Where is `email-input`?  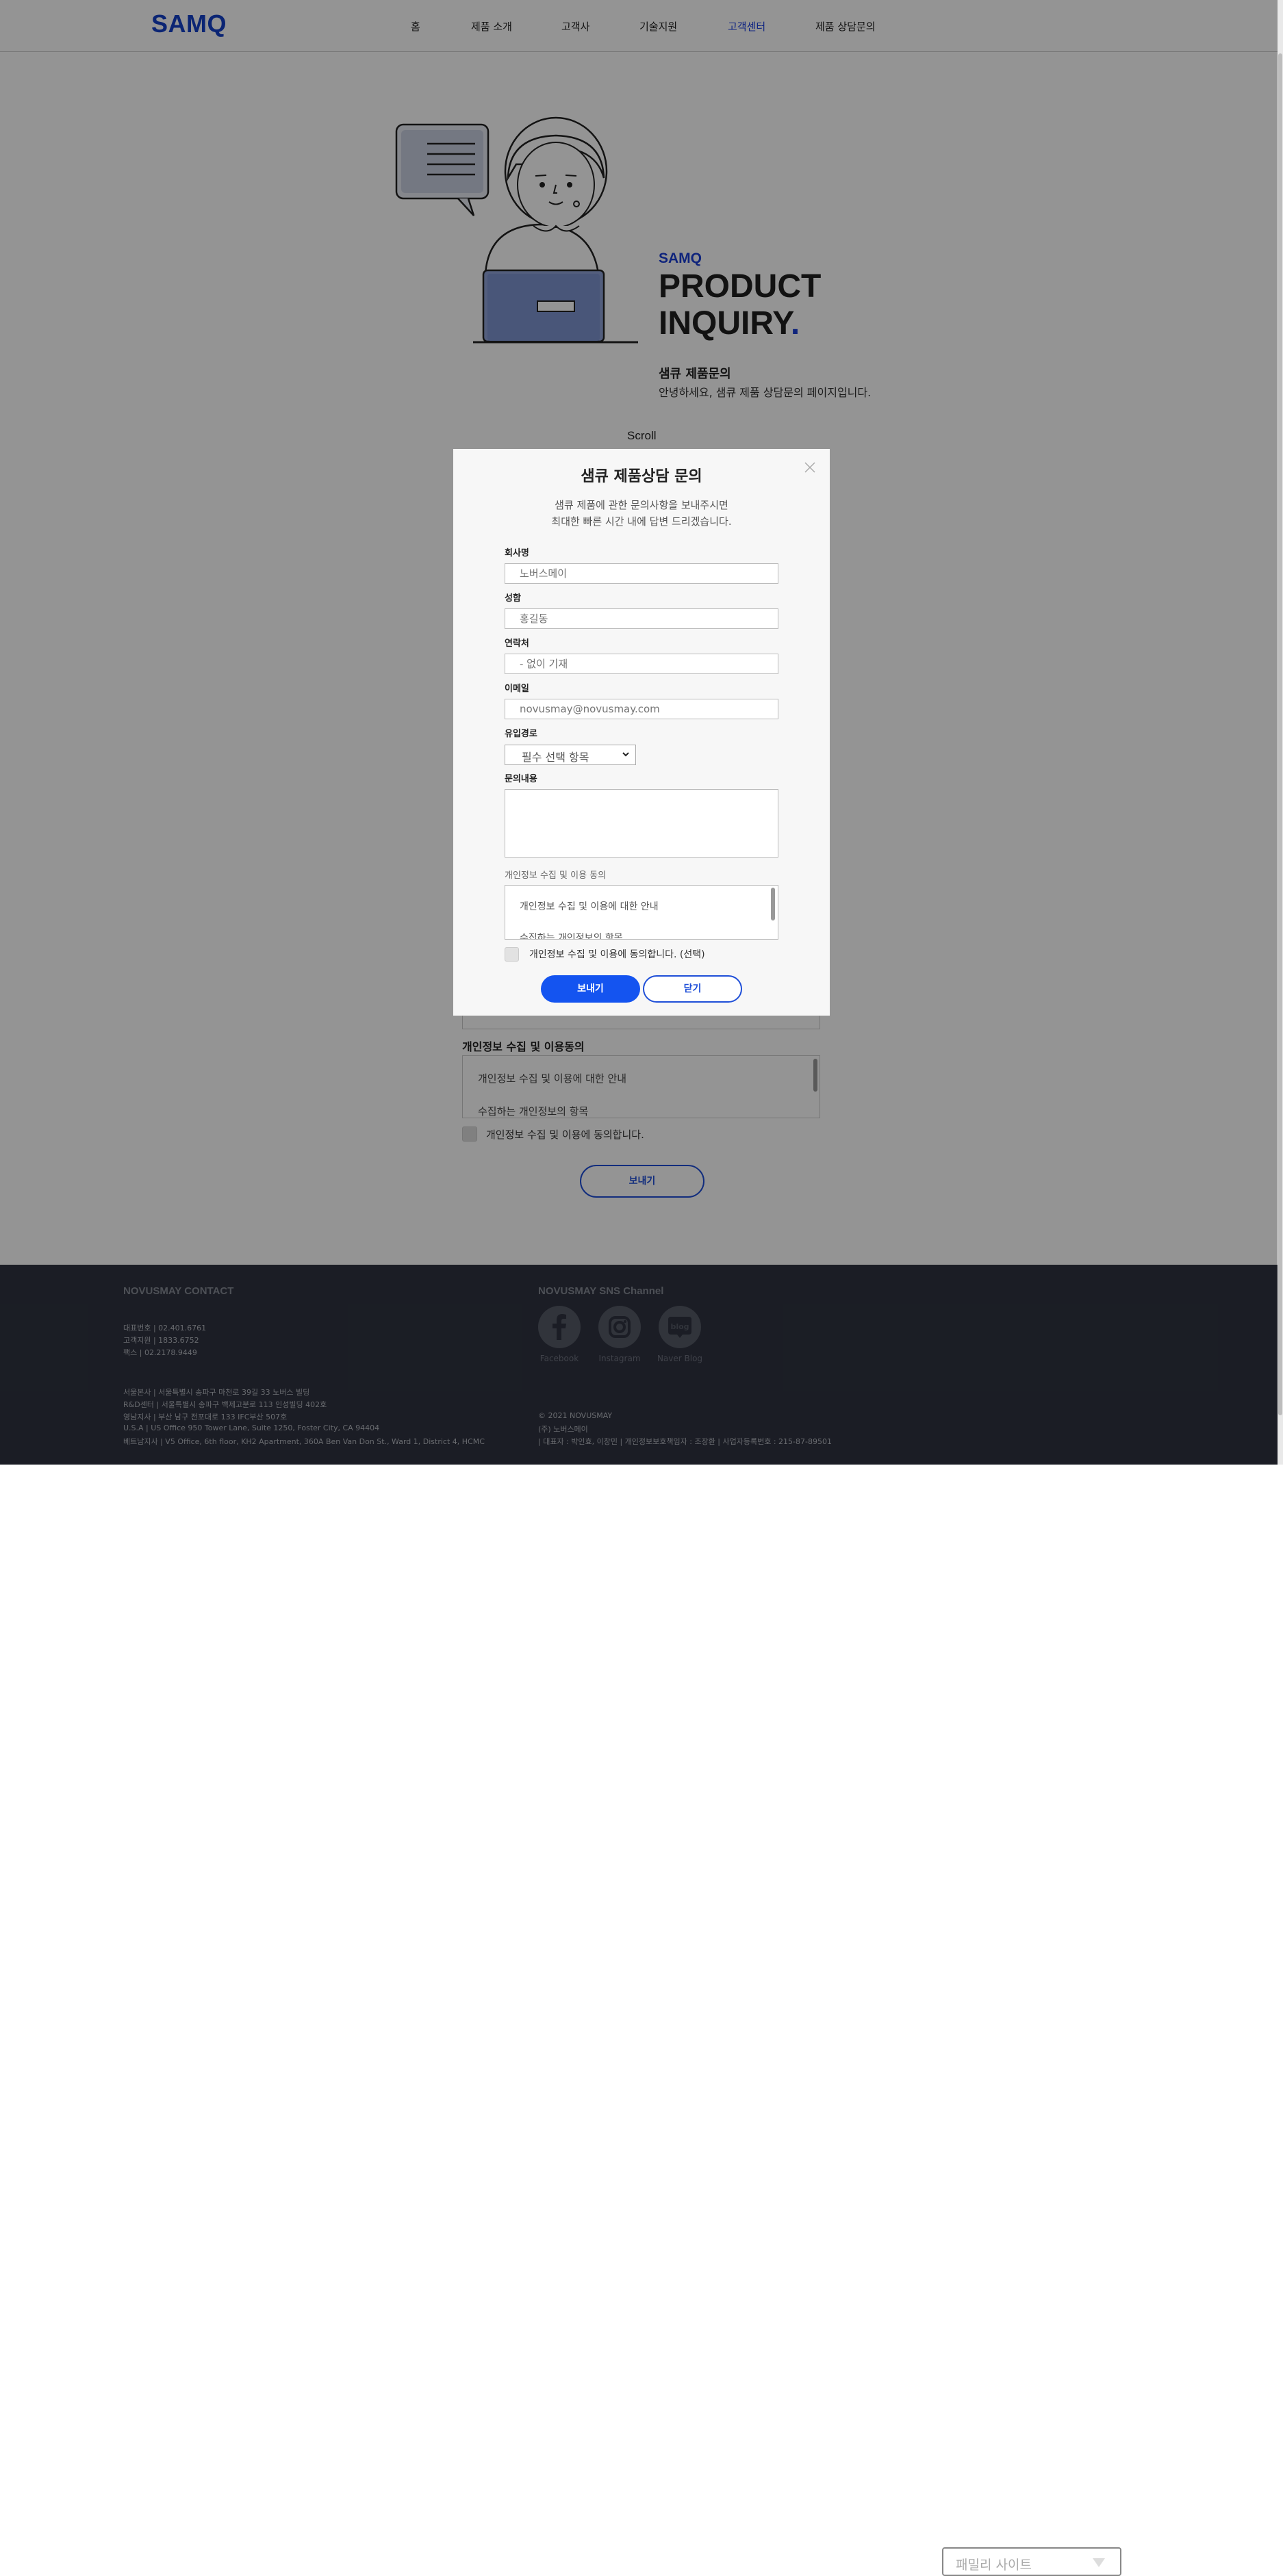 email-input is located at coordinates (641, 709).